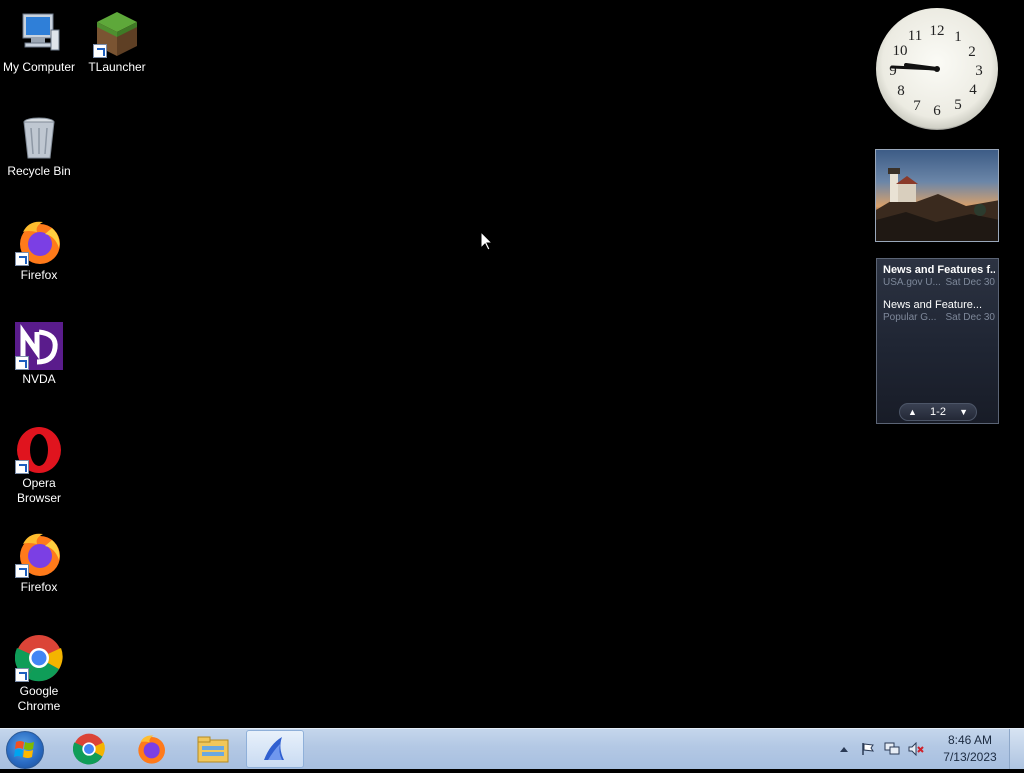 This screenshot has width=1024, height=773. Describe the element at coordinates (937, 31) in the screenshot. I see `clock-number-12: 12` at that location.